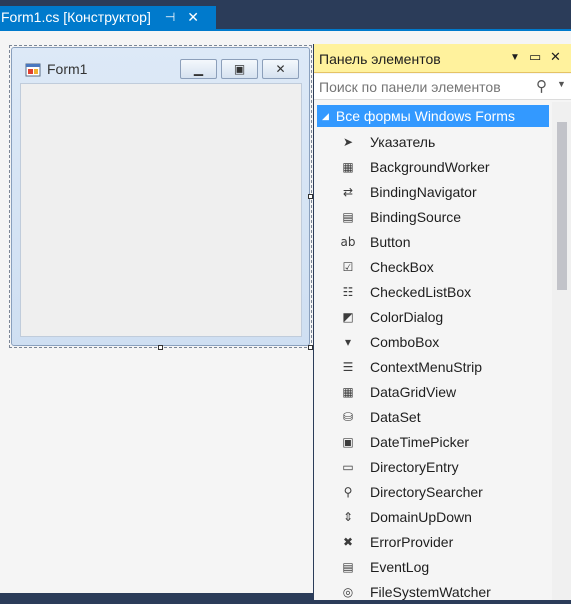 Image resolution: width=571 pixels, height=604 pixels. Describe the element at coordinates (348, 241) in the screenshot. I see `button-icon: ab` at that location.